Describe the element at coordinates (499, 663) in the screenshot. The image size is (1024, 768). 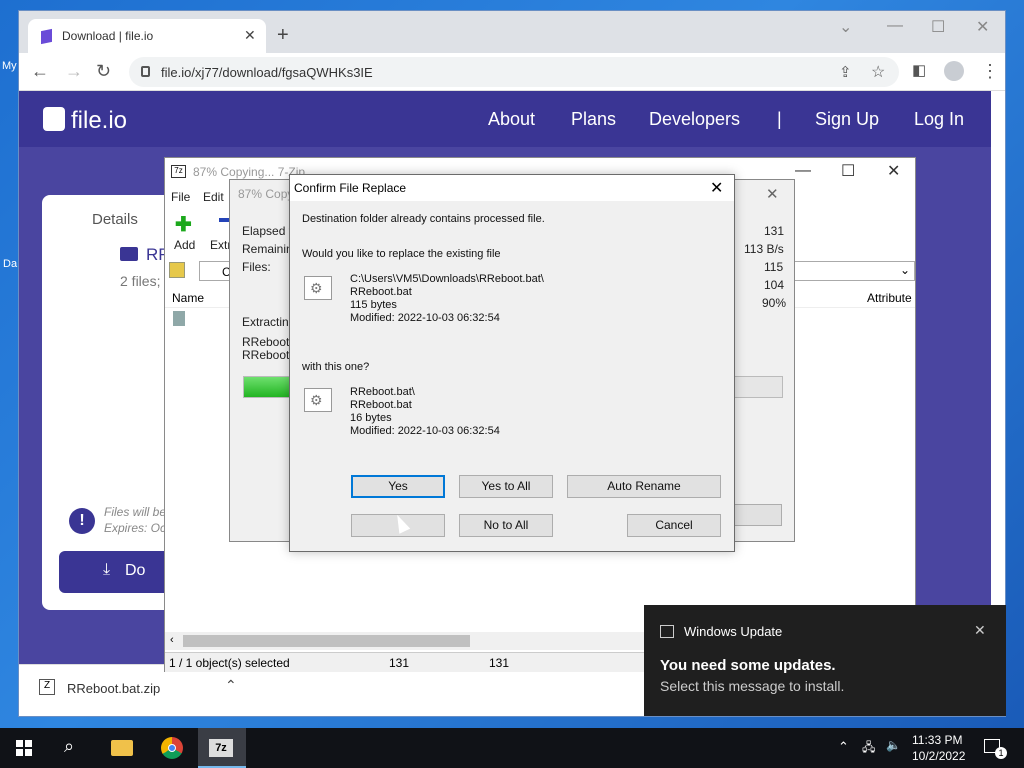
I see `status-packed: 131` at that location.